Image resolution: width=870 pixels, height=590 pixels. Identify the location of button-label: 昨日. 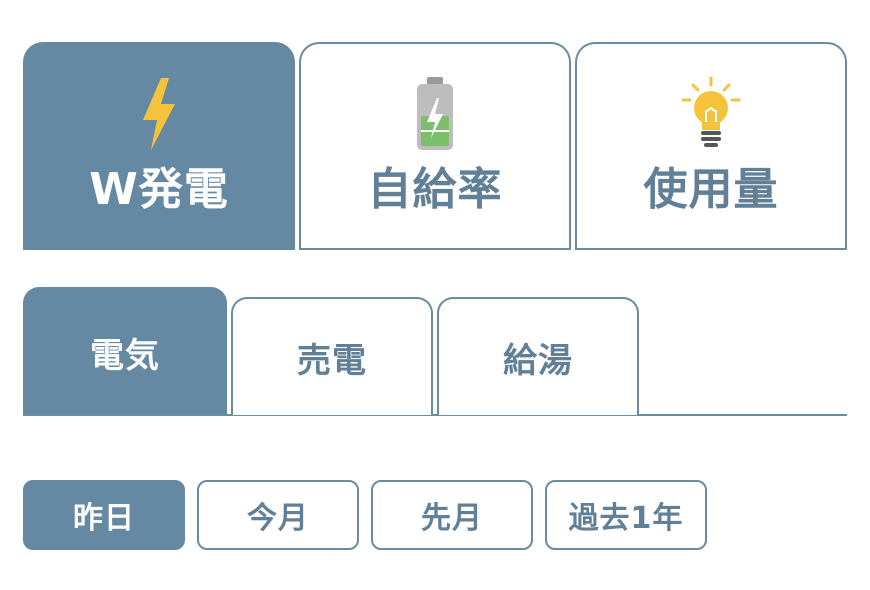
(104, 518).